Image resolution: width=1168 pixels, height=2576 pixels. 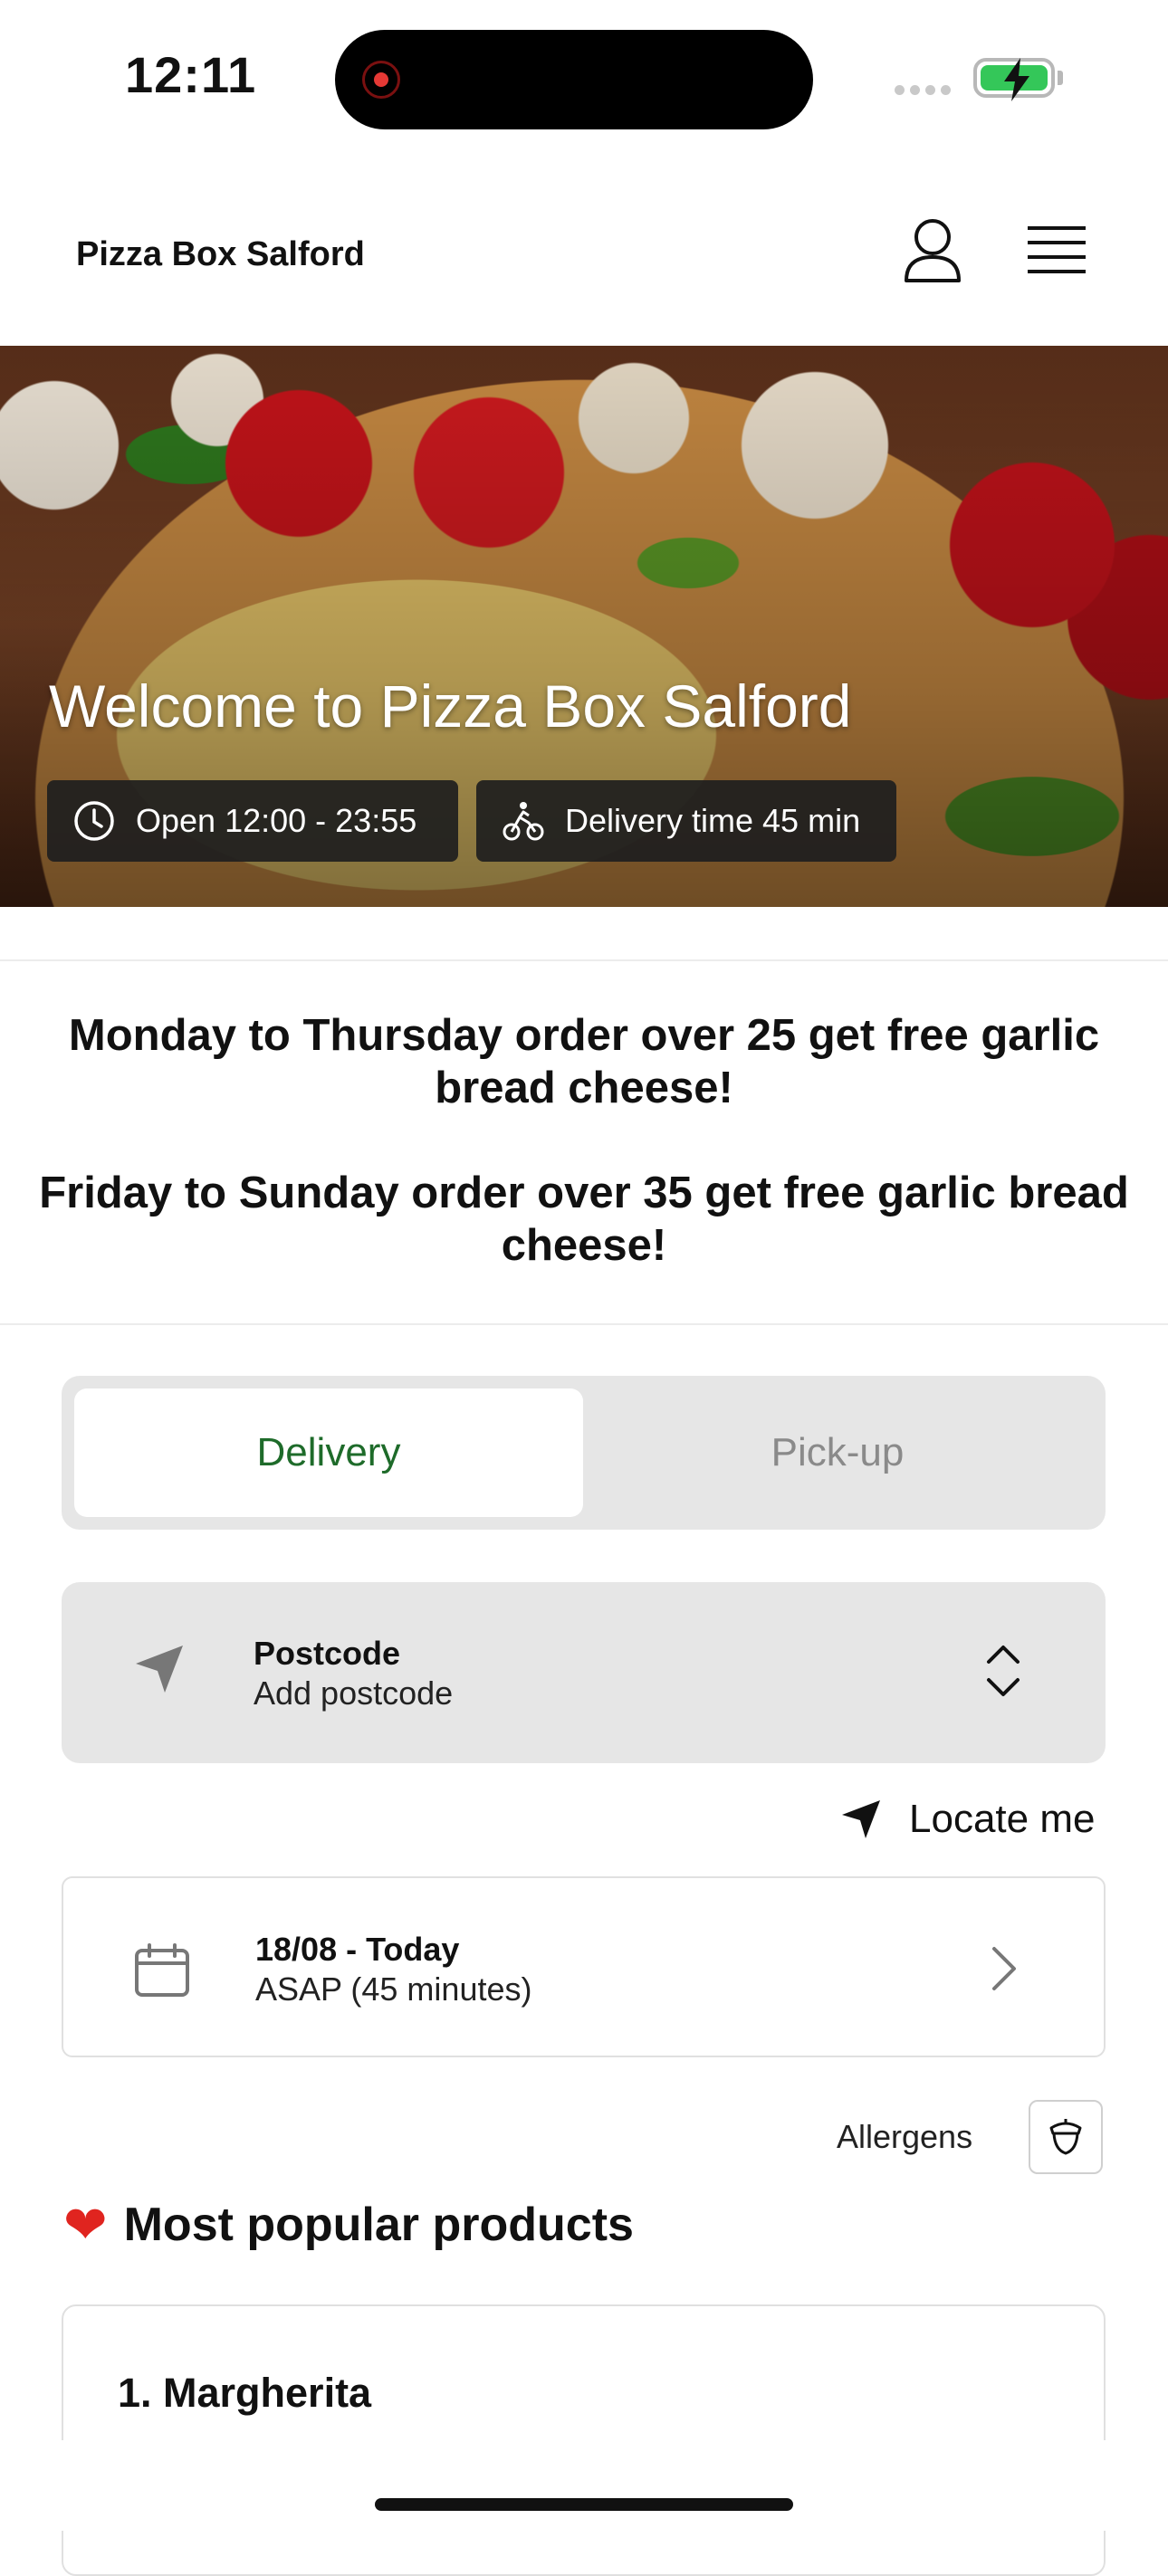 I want to click on order-mode-toggle: Delivery Pick-up, so click(x=584, y=1453).